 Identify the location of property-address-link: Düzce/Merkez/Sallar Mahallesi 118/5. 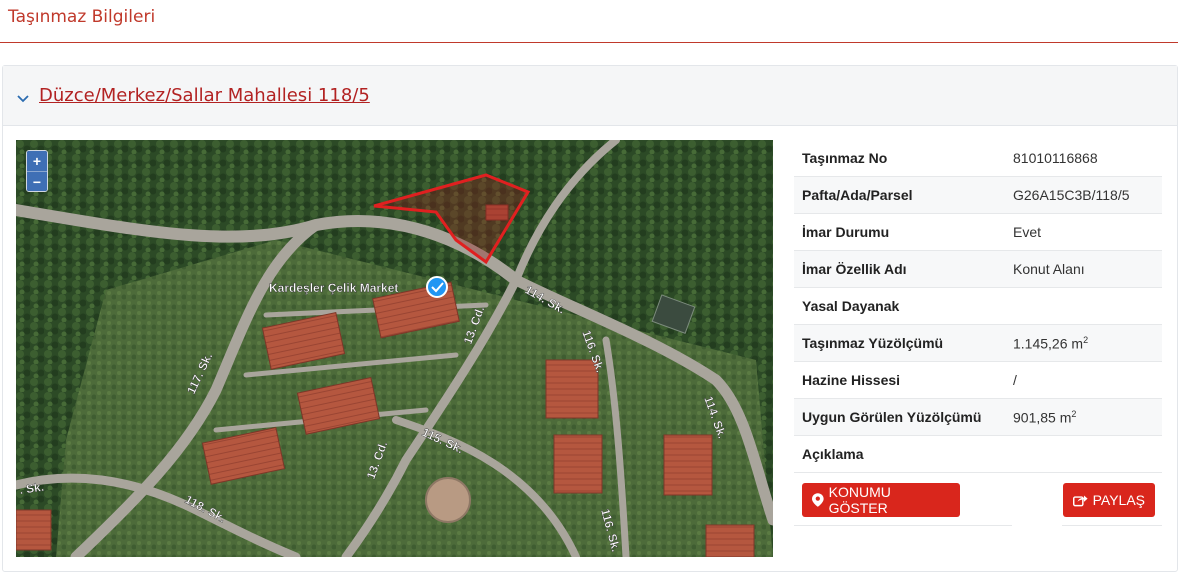
(204, 95).